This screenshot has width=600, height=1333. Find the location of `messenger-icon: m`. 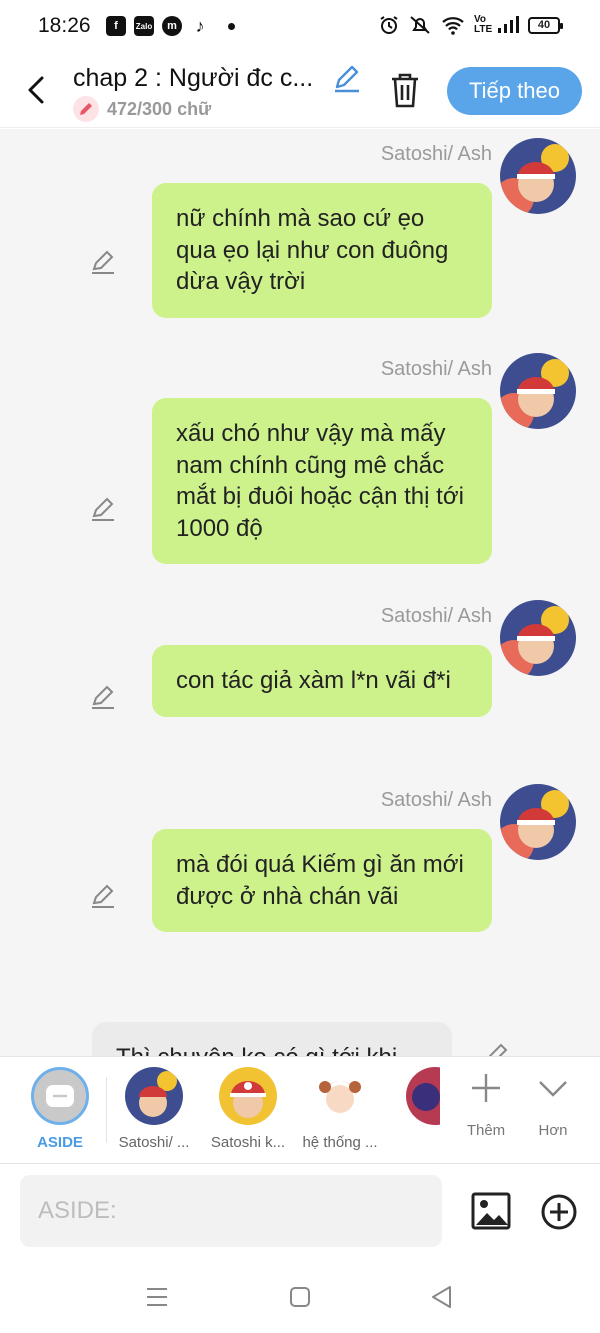

messenger-icon: m is located at coordinates (172, 26).